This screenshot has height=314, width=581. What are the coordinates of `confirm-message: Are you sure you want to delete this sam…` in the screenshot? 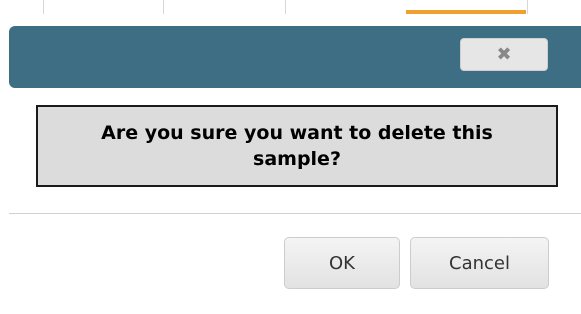 It's located at (297, 146).